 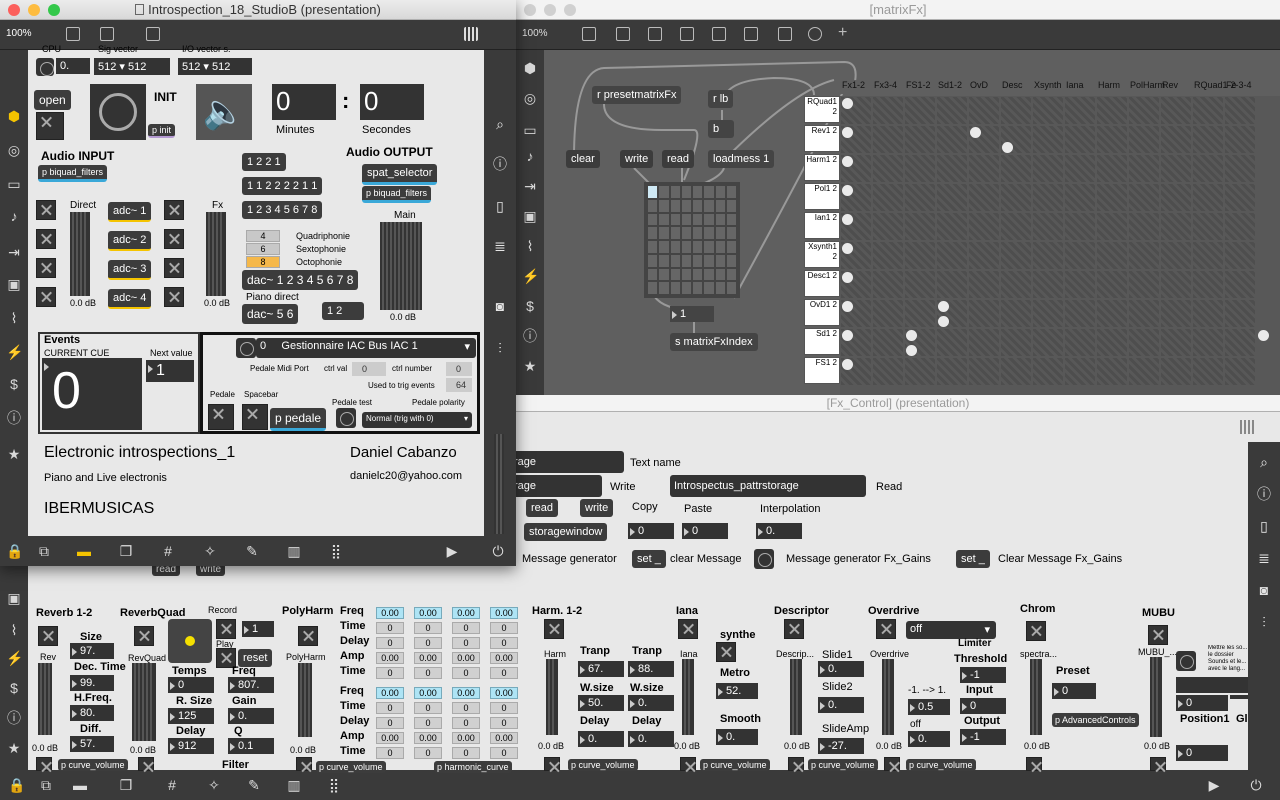 I want to click on dectime-number: 99., so click(x=92, y=683).